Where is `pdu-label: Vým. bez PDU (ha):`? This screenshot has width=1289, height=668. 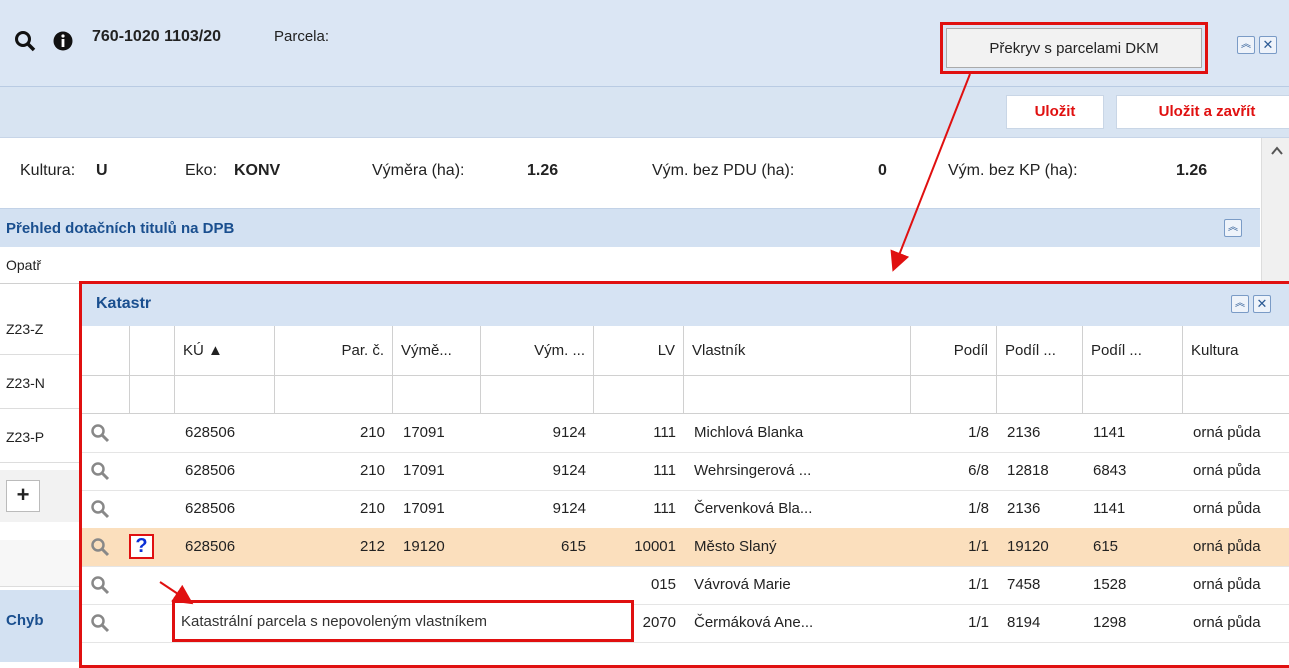 pdu-label: Vým. bez PDU (ha): is located at coordinates (723, 170).